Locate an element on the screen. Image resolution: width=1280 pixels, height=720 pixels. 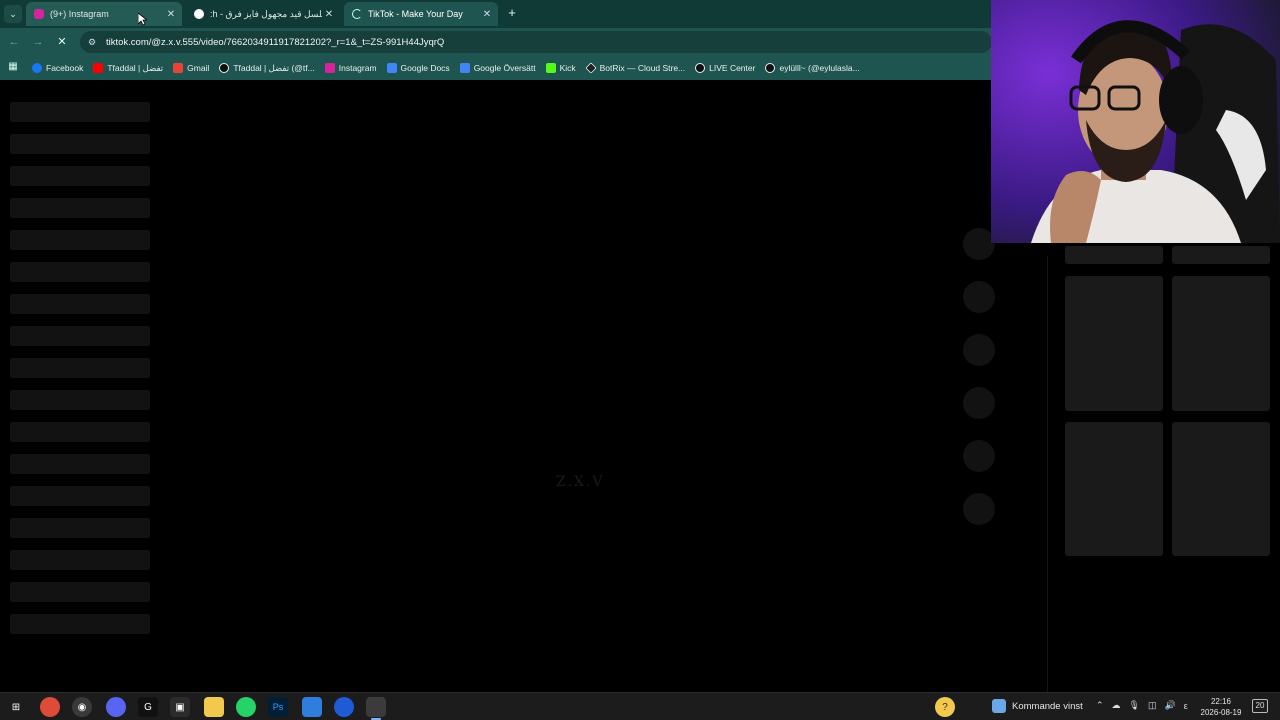
tab-series: :h - مسلسل قيد مجهول فايز فرق ✕ is located at coordinates (263, 14).